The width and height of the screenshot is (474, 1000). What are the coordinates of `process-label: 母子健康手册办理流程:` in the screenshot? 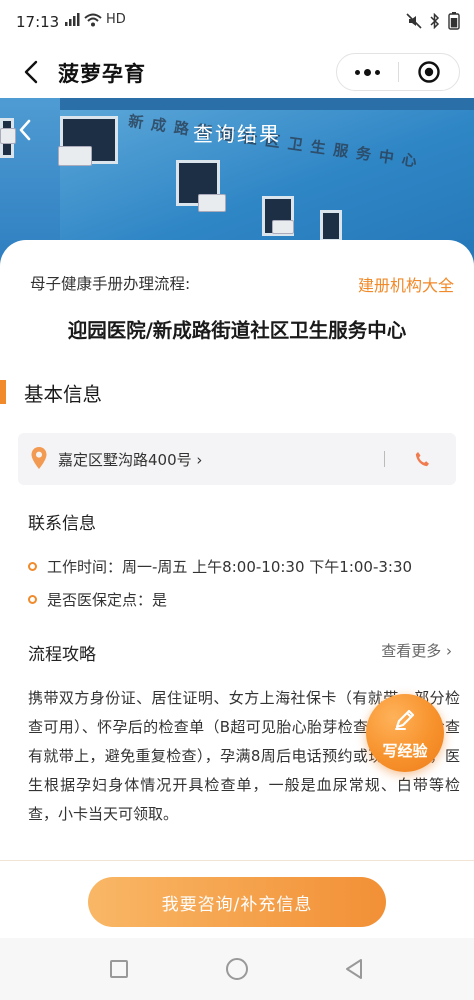 It's located at (110, 284).